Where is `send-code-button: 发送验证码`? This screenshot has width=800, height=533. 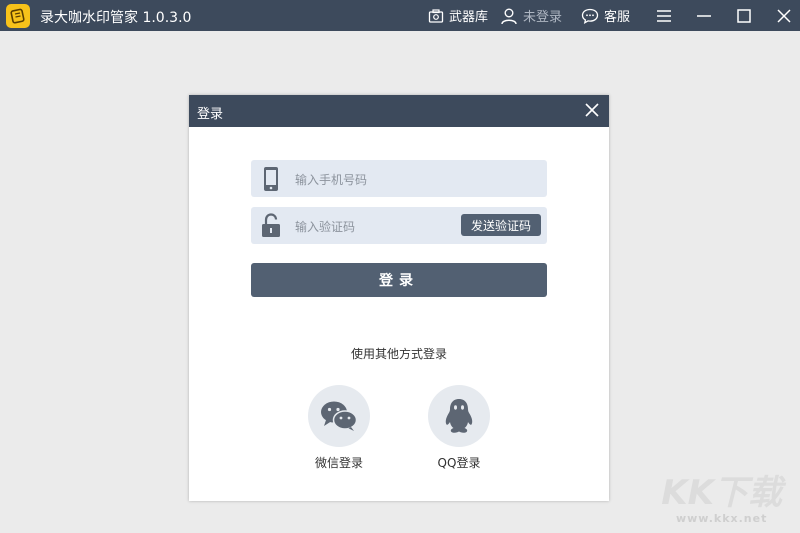
send-code-button: 发送验证码 is located at coordinates (501, 225).